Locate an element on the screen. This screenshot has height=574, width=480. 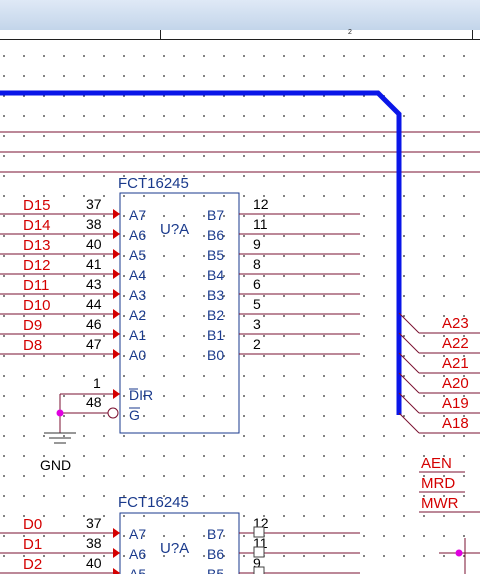
pin-name: B3 is located at coordinates (215, 295).